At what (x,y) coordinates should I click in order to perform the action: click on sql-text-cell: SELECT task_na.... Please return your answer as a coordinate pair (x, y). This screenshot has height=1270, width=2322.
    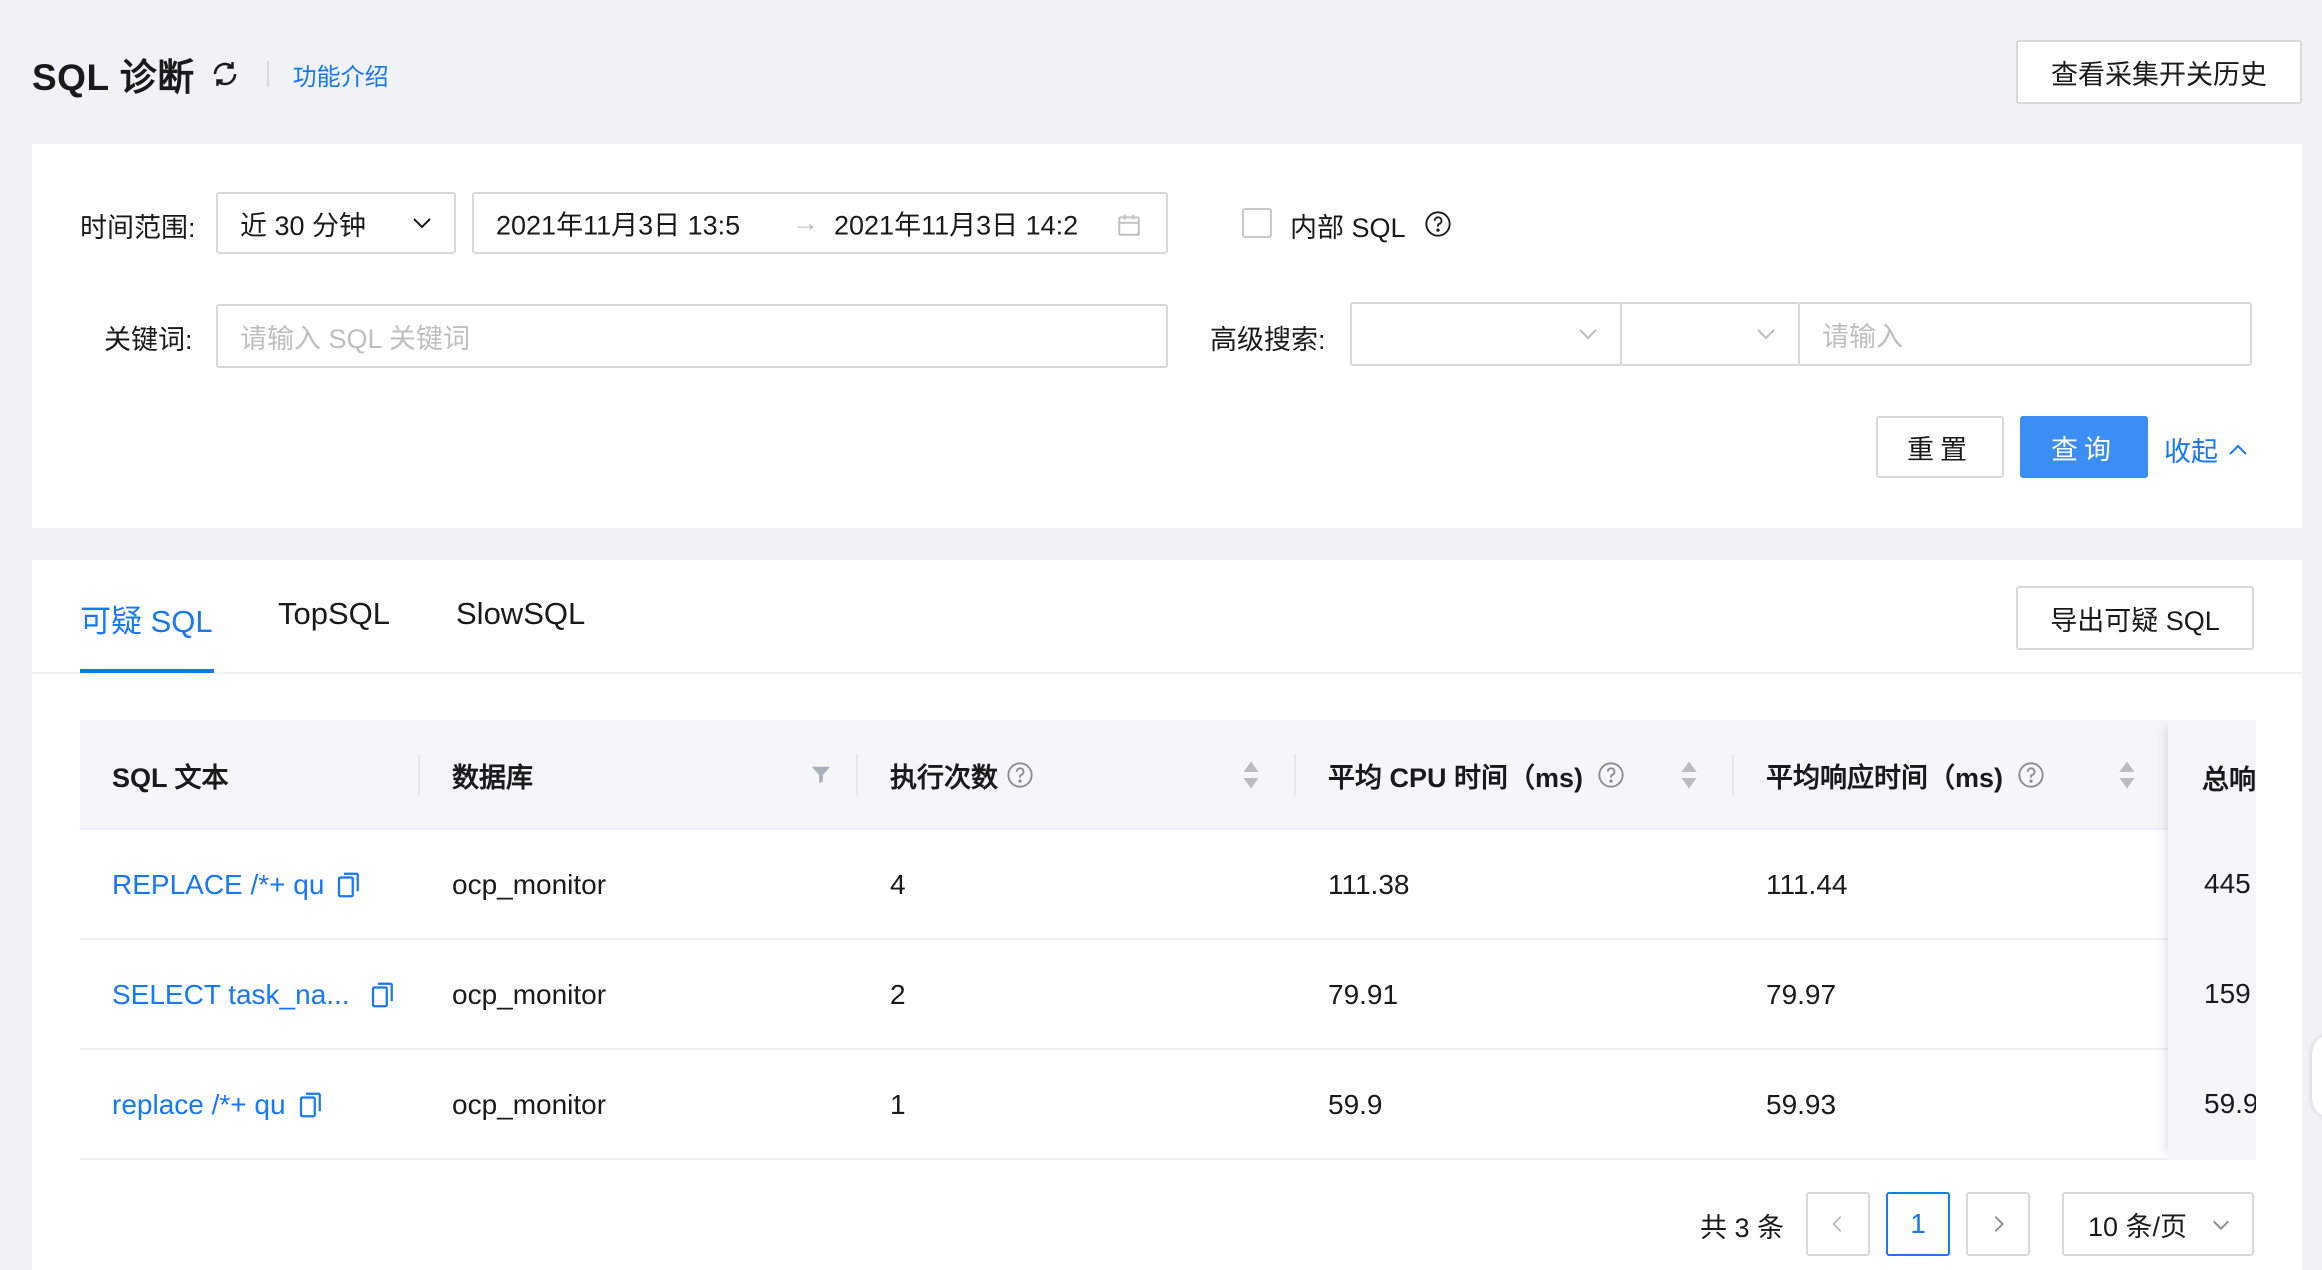
    Looking at the image, I should click on (254, 995).